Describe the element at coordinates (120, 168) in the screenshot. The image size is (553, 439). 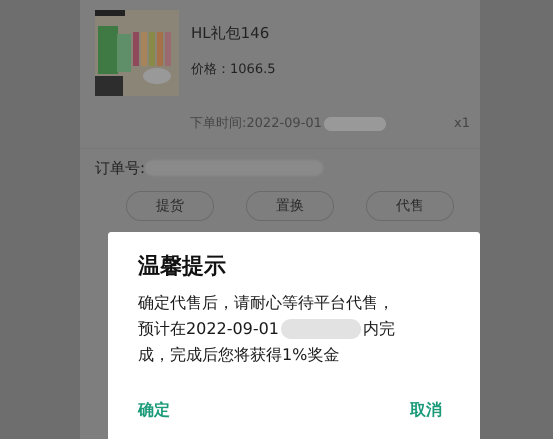
I see `order-number-label: 订单号:` at that location.